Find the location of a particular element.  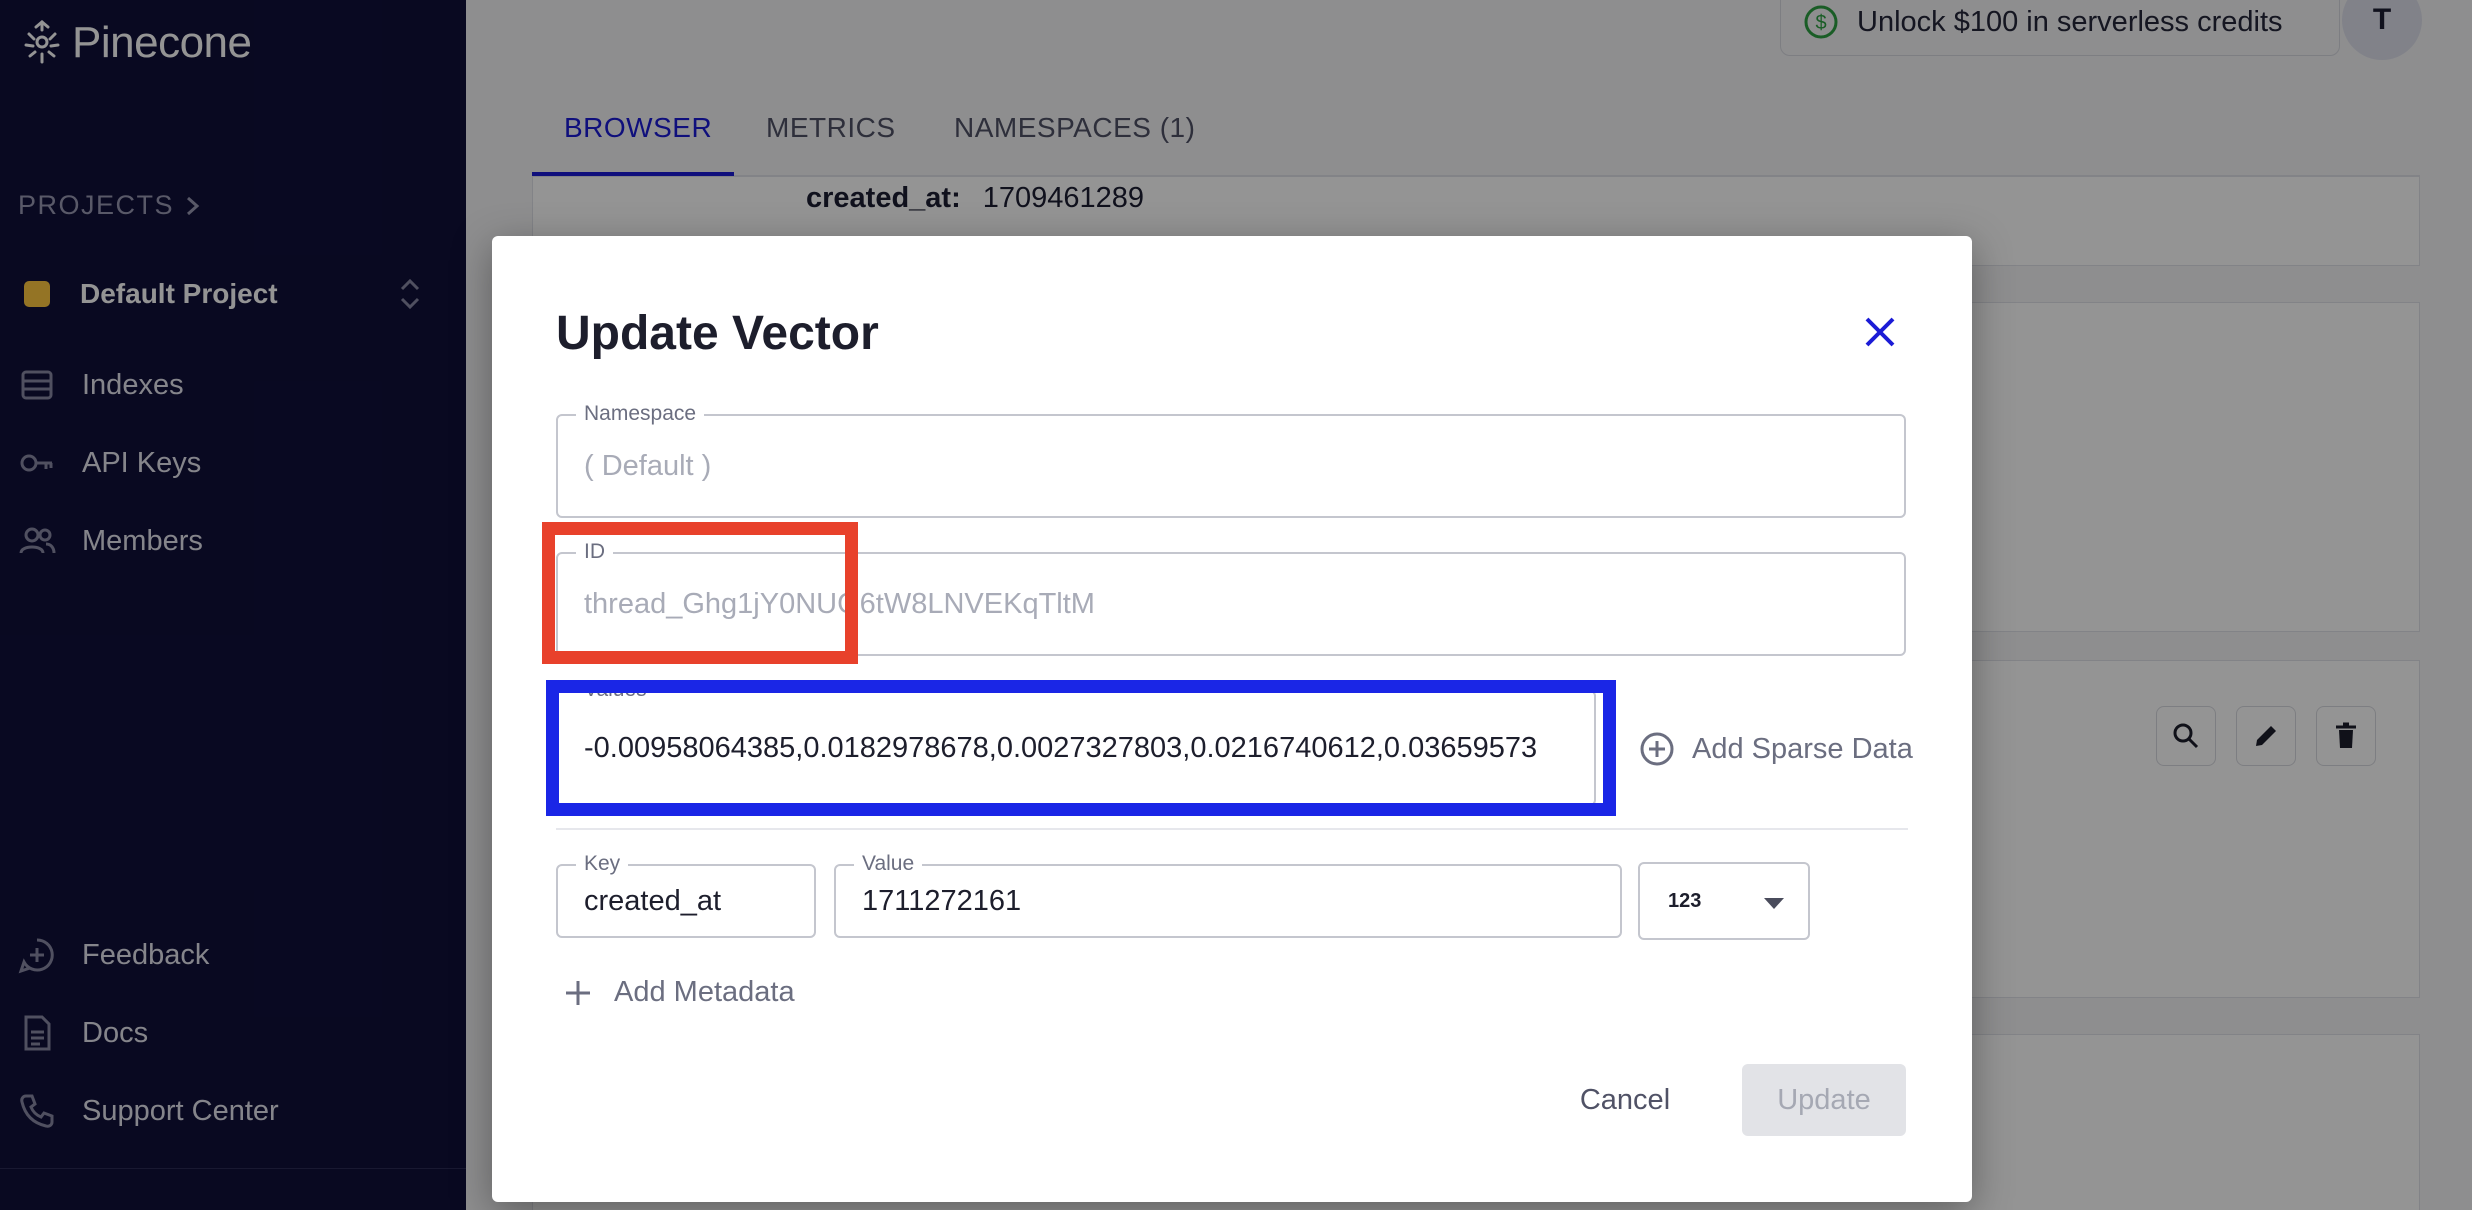

add-sparse-data-label: Add Sparse Data is located at coordinates (1802, 748).